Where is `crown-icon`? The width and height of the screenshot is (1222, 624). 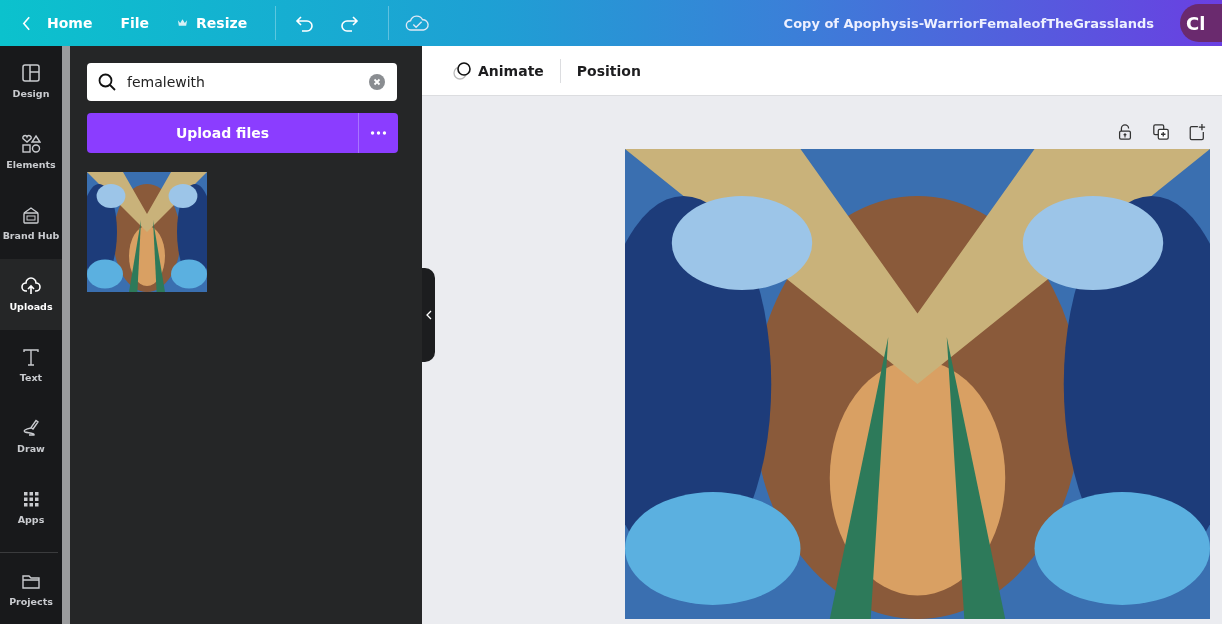
crown-icon is located at coordinates (183, 23).